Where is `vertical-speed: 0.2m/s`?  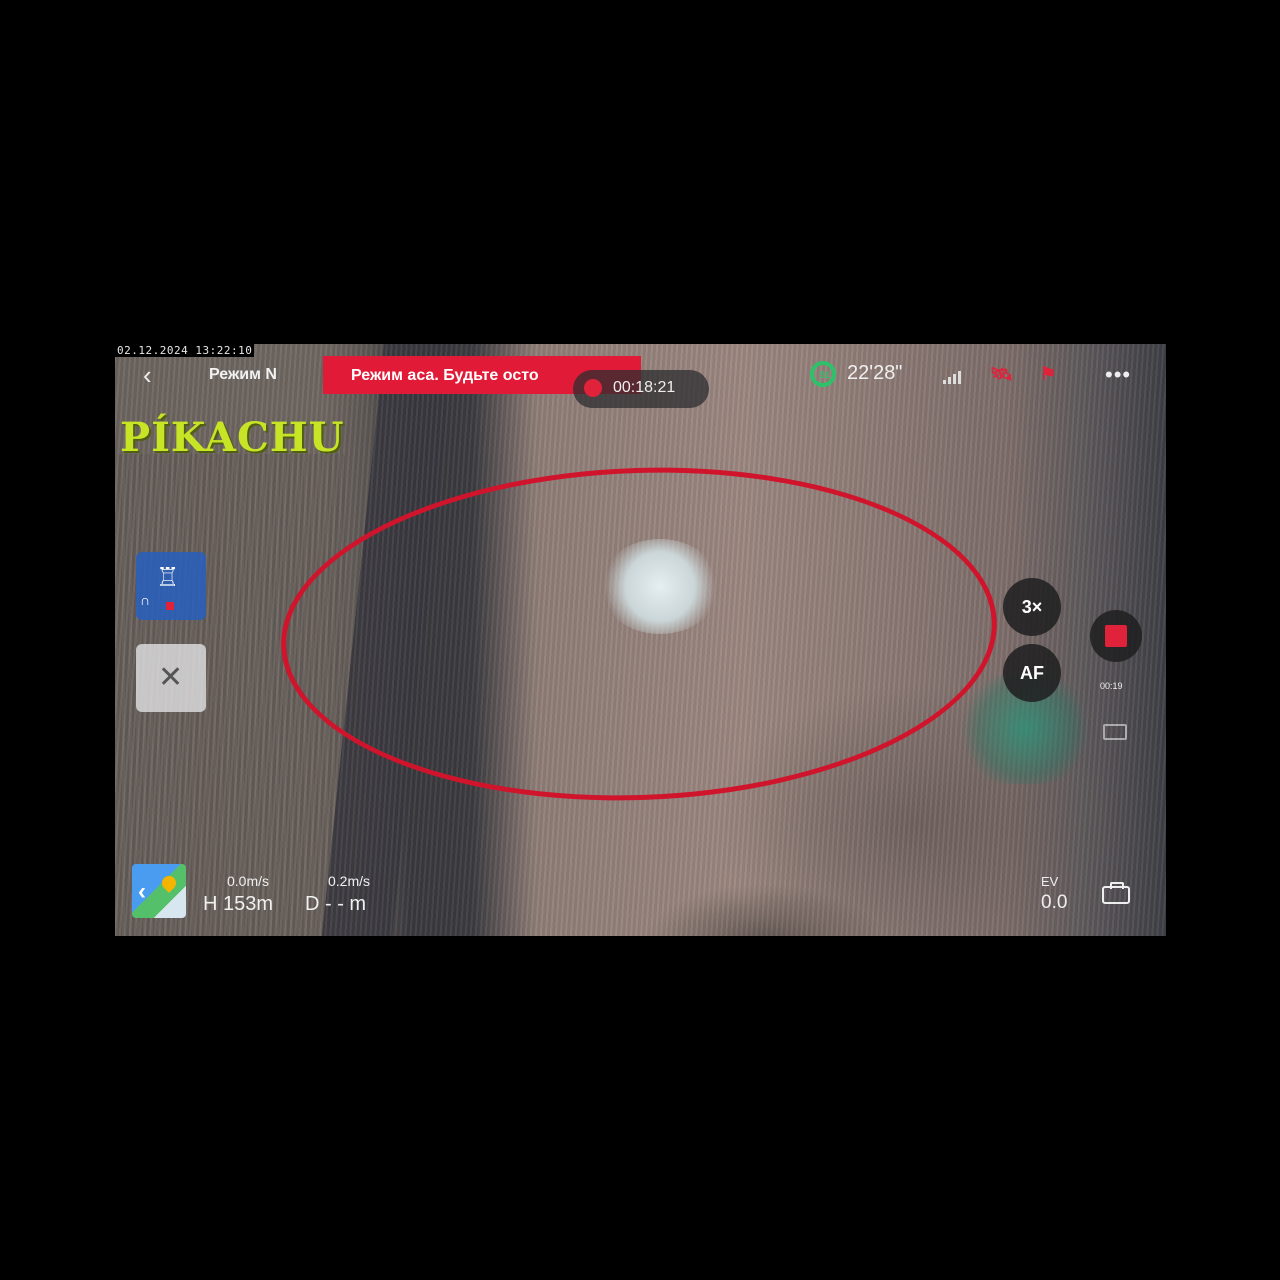
vertical-speed: 0.2m/s is located at coordinates (349, 881).